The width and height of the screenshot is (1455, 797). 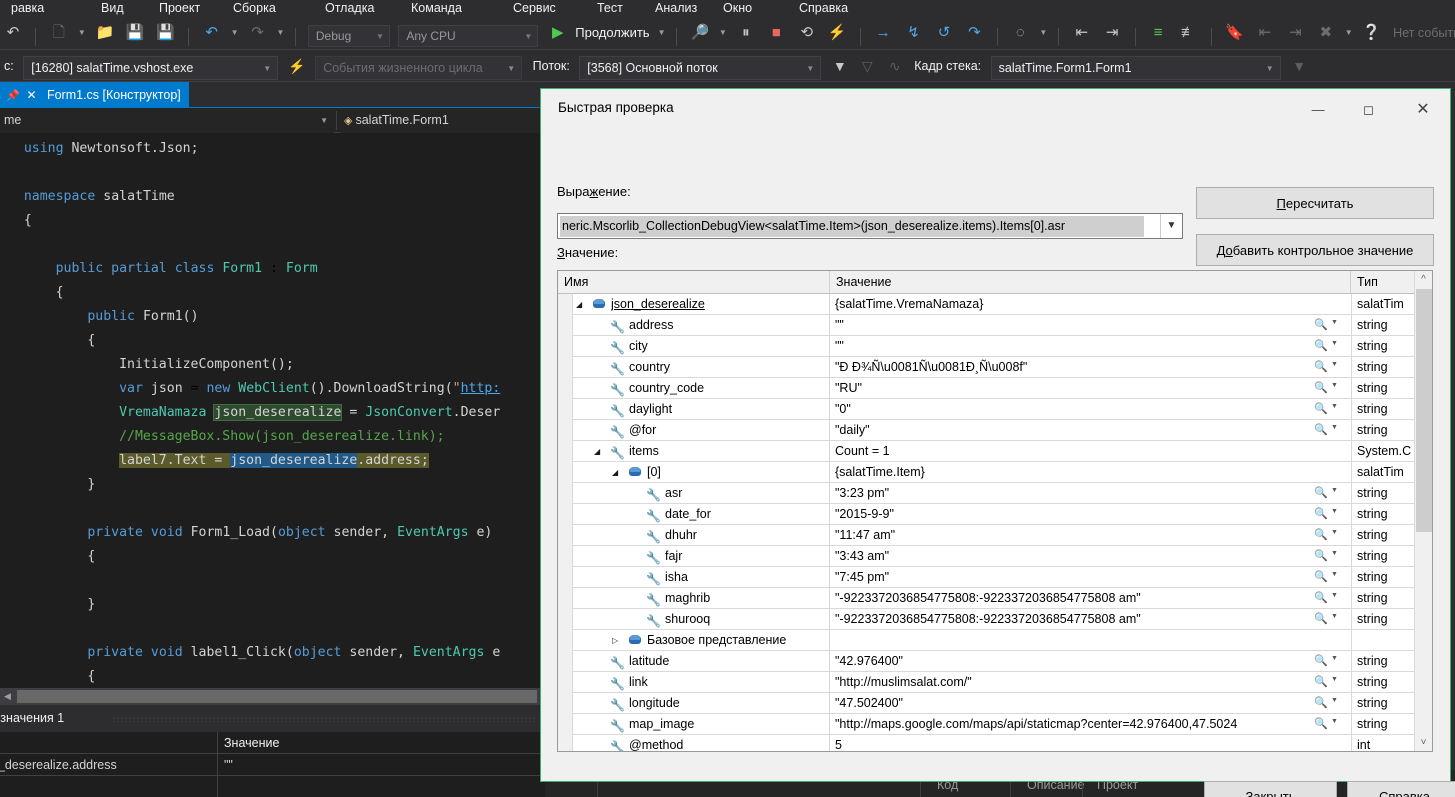 What do you see at coordinates (297, 65) in the screenshot?
I see `lifecycle-events-icon: ⚡` at bounding box center [297, 65].